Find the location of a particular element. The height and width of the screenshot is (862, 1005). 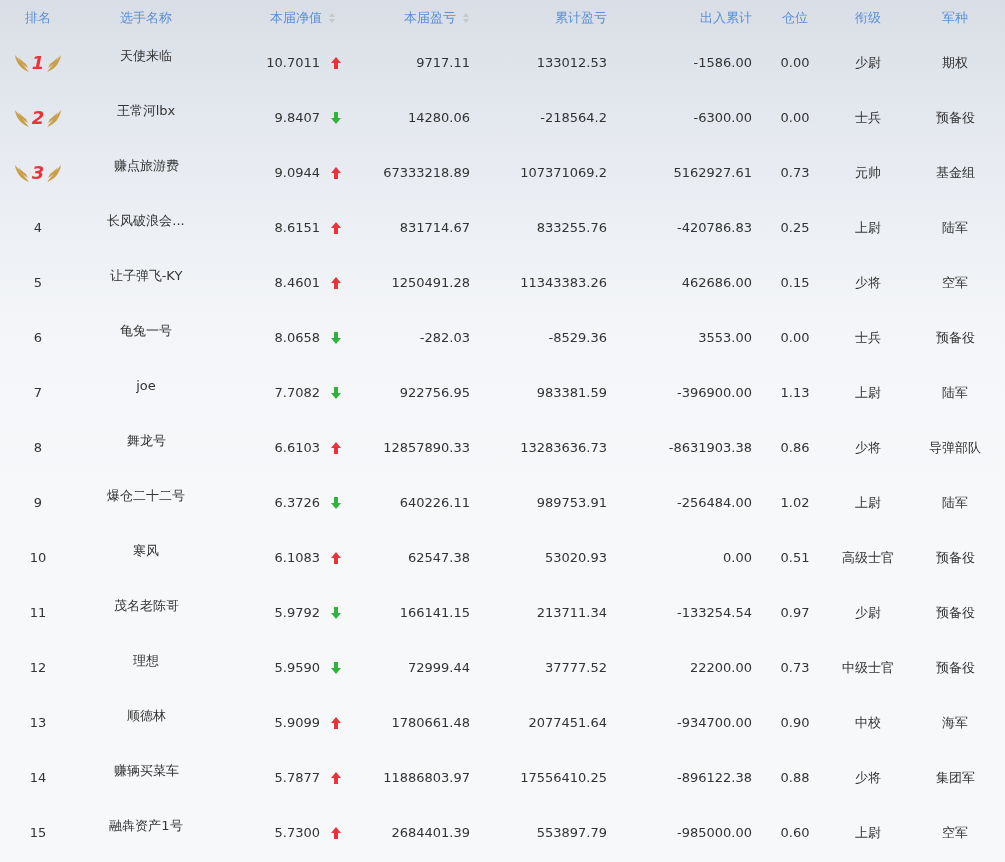

table-cell: 期权 is located at coordinates (955, 62).